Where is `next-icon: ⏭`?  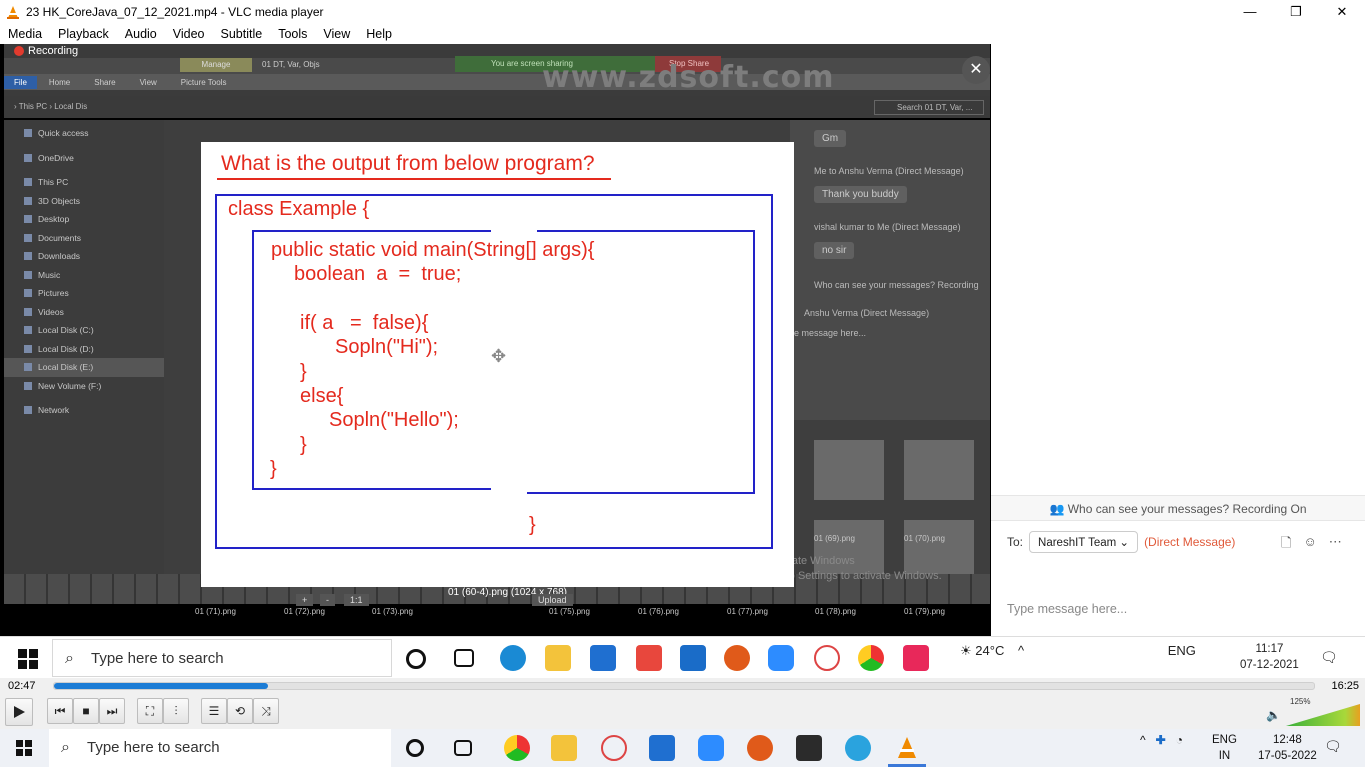
next-icon: ⏭ is located at coordinates (112, 710).